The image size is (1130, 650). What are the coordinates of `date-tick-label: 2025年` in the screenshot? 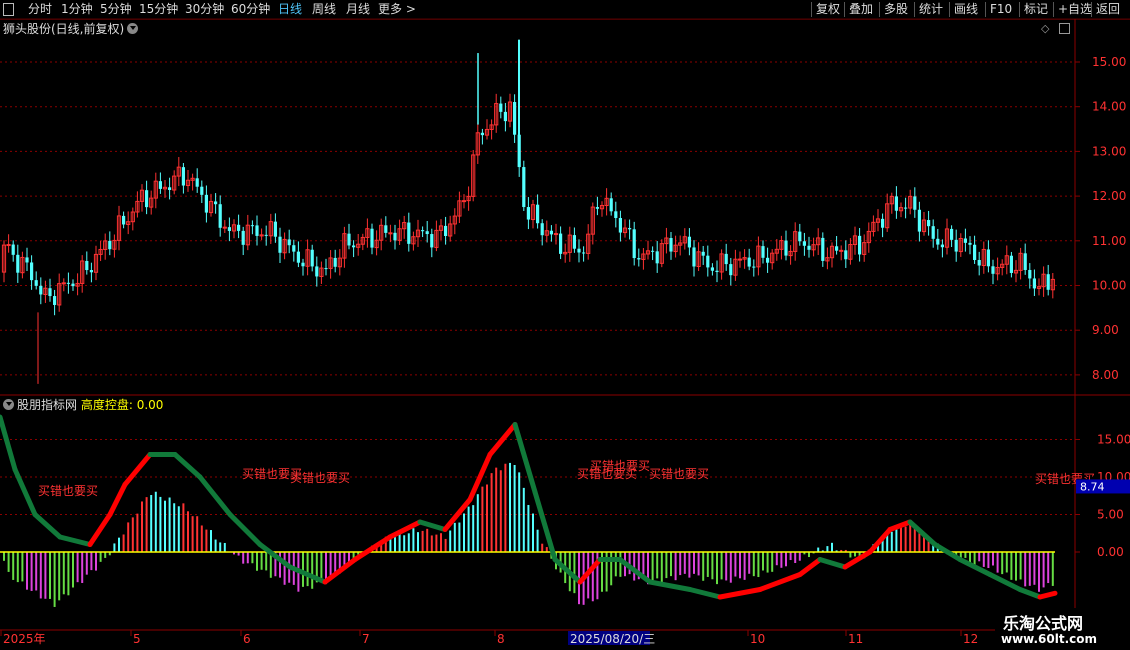 It's located at (24, 639).